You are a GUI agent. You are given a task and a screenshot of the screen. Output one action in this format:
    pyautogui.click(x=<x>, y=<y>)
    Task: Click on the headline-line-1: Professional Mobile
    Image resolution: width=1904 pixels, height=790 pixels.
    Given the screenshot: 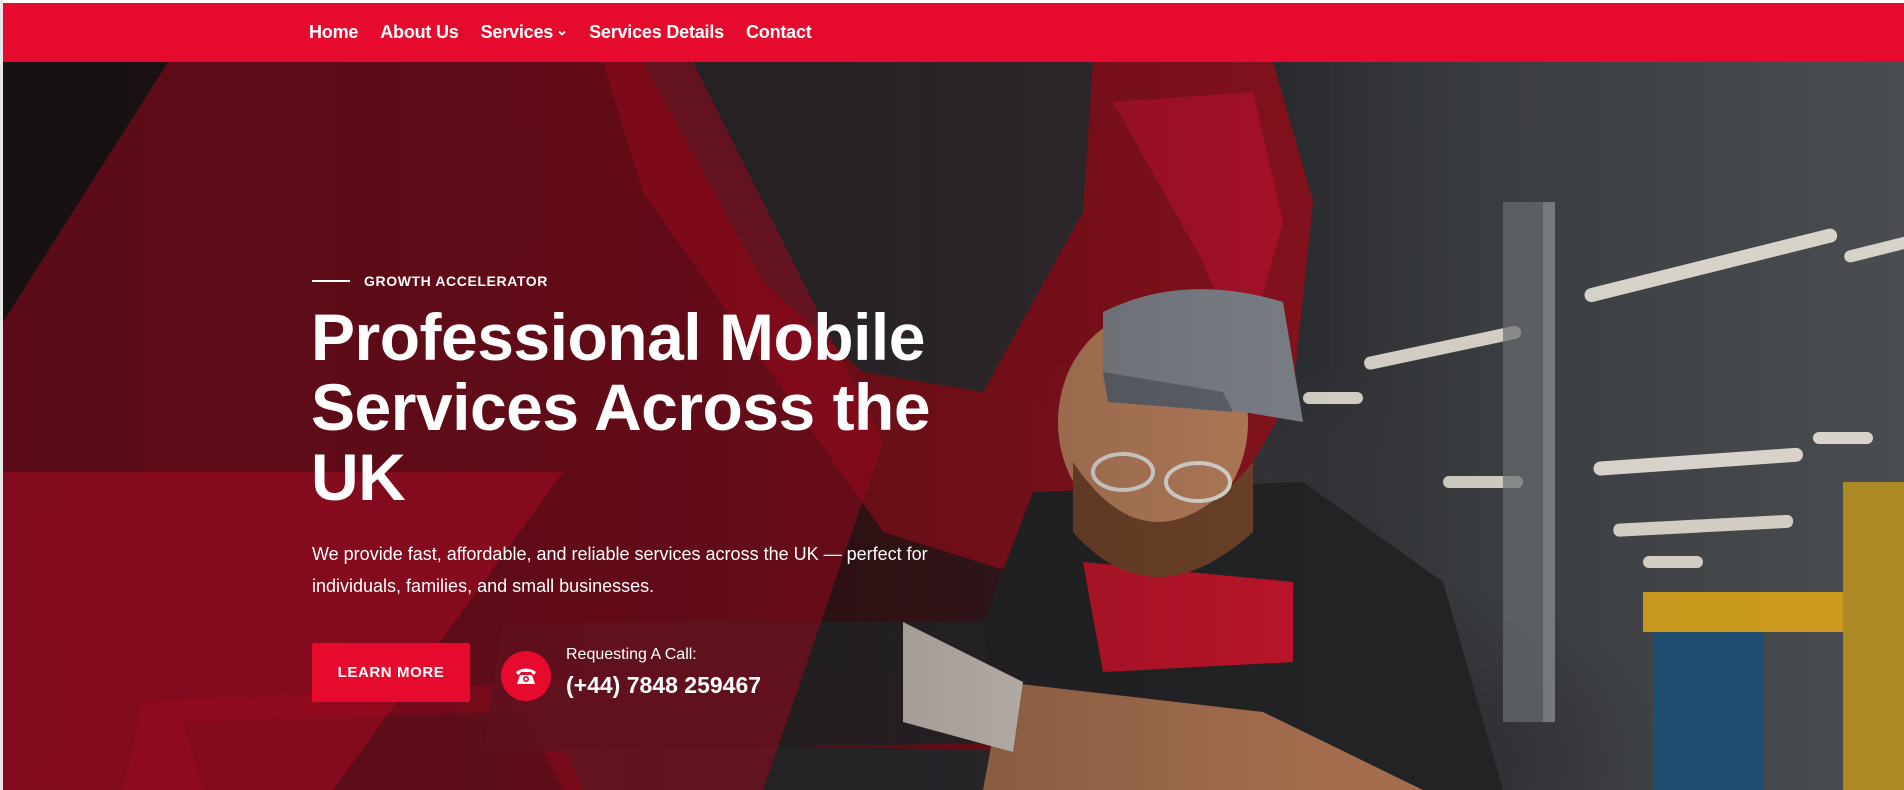 What is the action you would take?
    pyautogui.click(x=618, y=337)
    